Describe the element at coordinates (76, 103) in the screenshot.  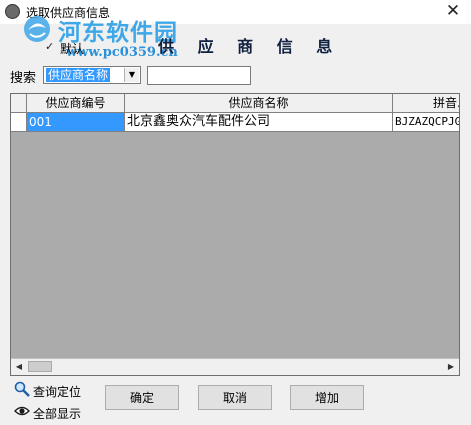
I see `column-header-code: 供应商编号` at that location.